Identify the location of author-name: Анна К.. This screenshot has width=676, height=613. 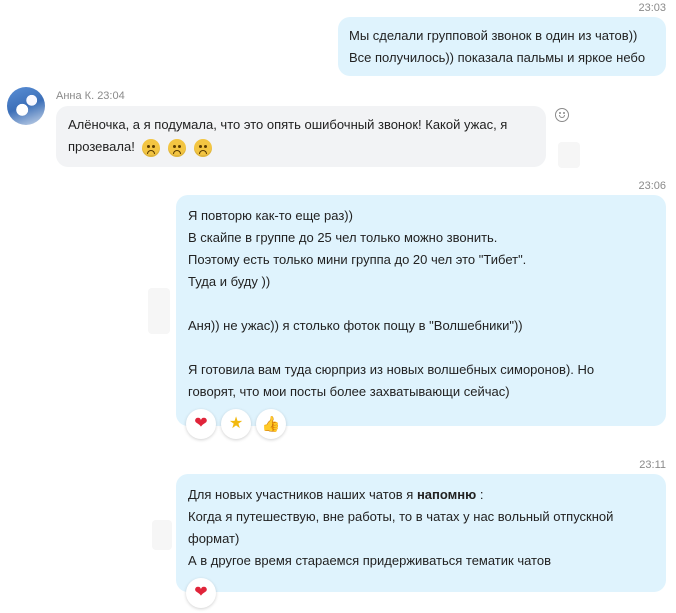
(75, 96).